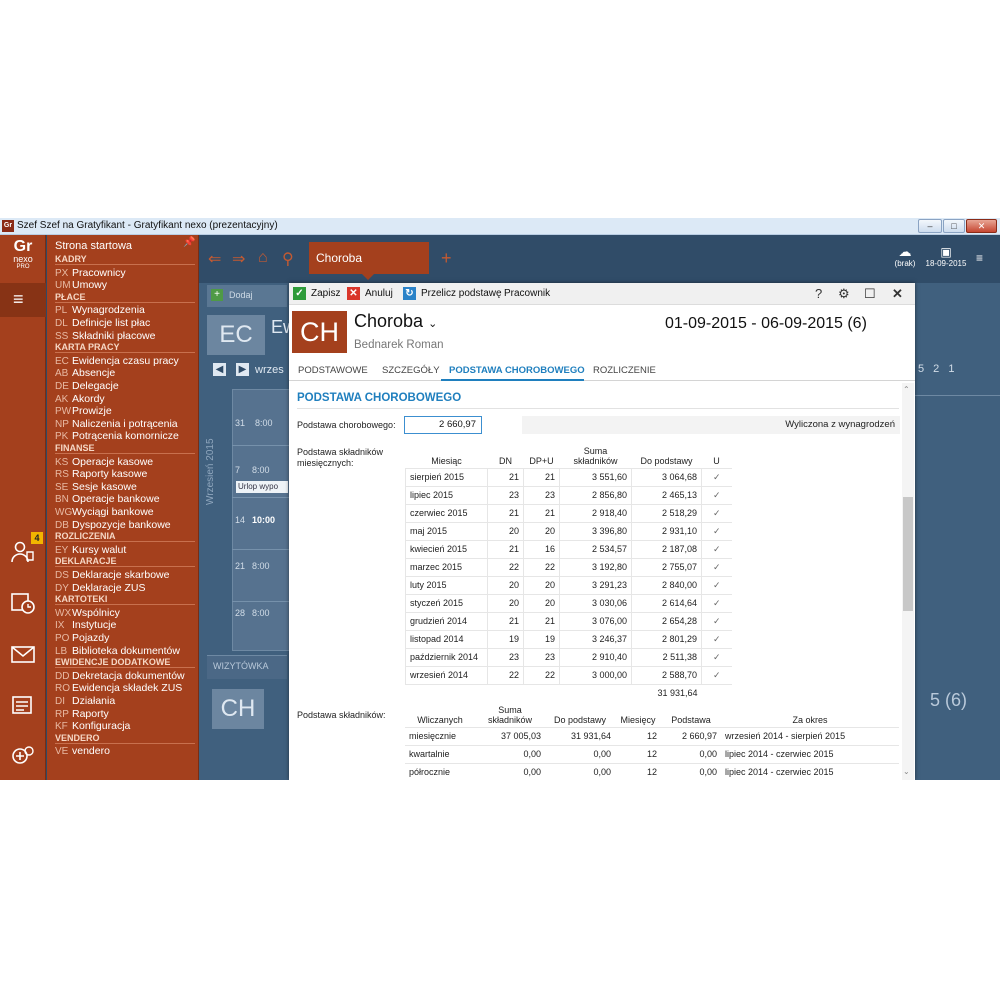 Image resolution: width=1000 pixels, height=1000 pixels. Describe the element at coordinates (107, 499) in the screenshot. I see `menu-item: BN Operacje bankowe` at that location.